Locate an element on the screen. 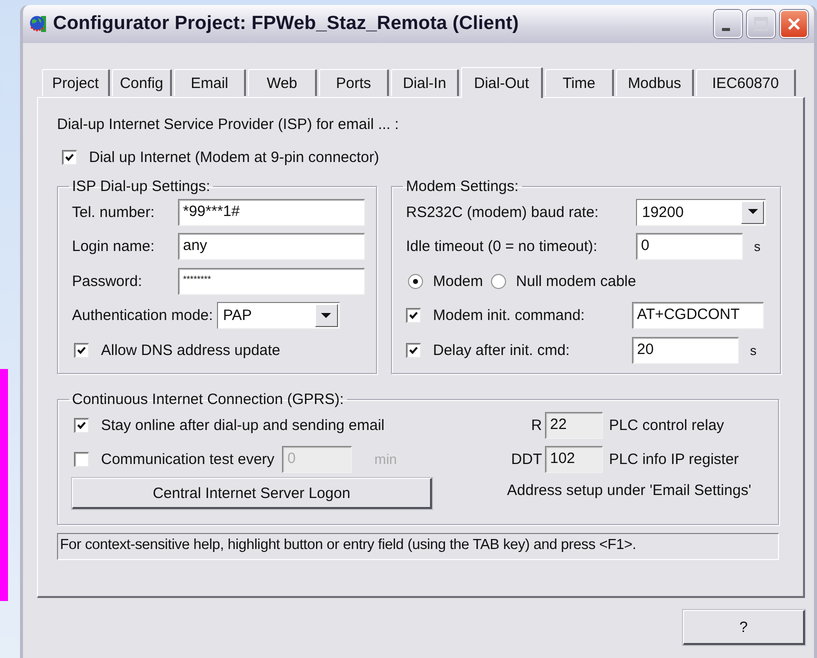 The width and height of the screenshot is (817, 658). authentication-dropdown: PAP is located at coordinates (278, 316).